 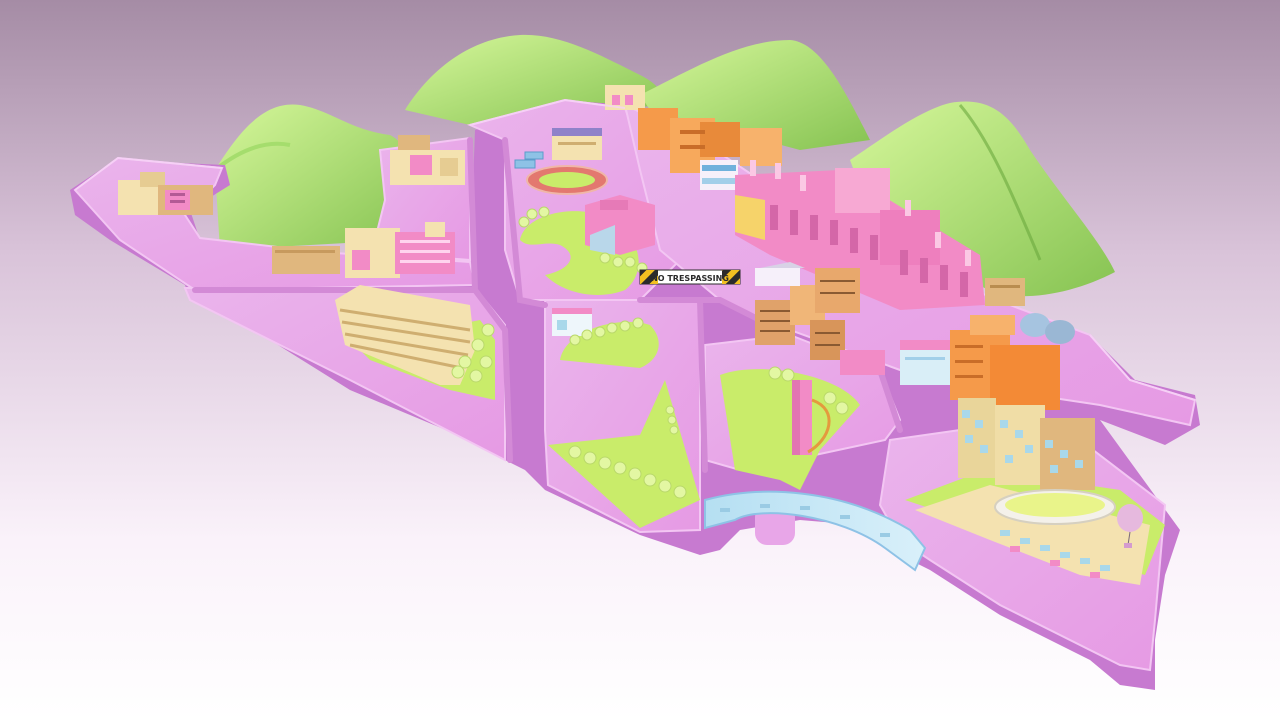 What do you see at coordinates (577, 144) in the screenshot?
I see `building-sports-hall` at bounding box center [577, 144].